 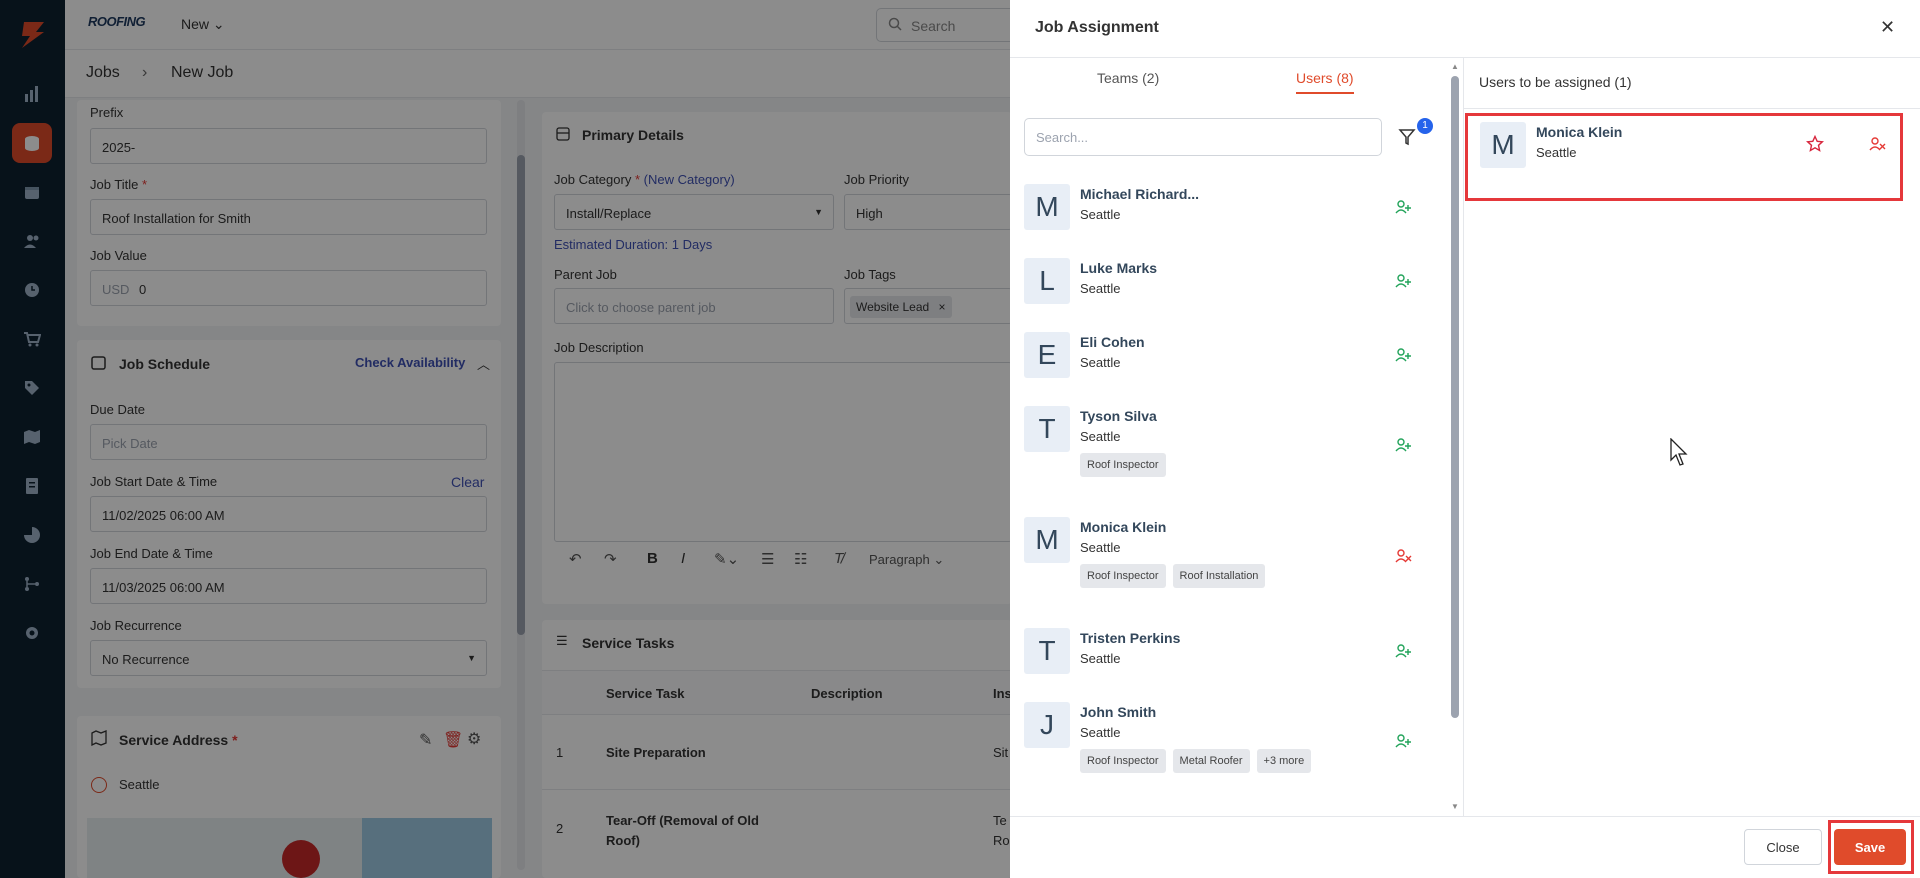 I want to click on modal-header: Job Assignment ✕, so click(x=1465, y=29).